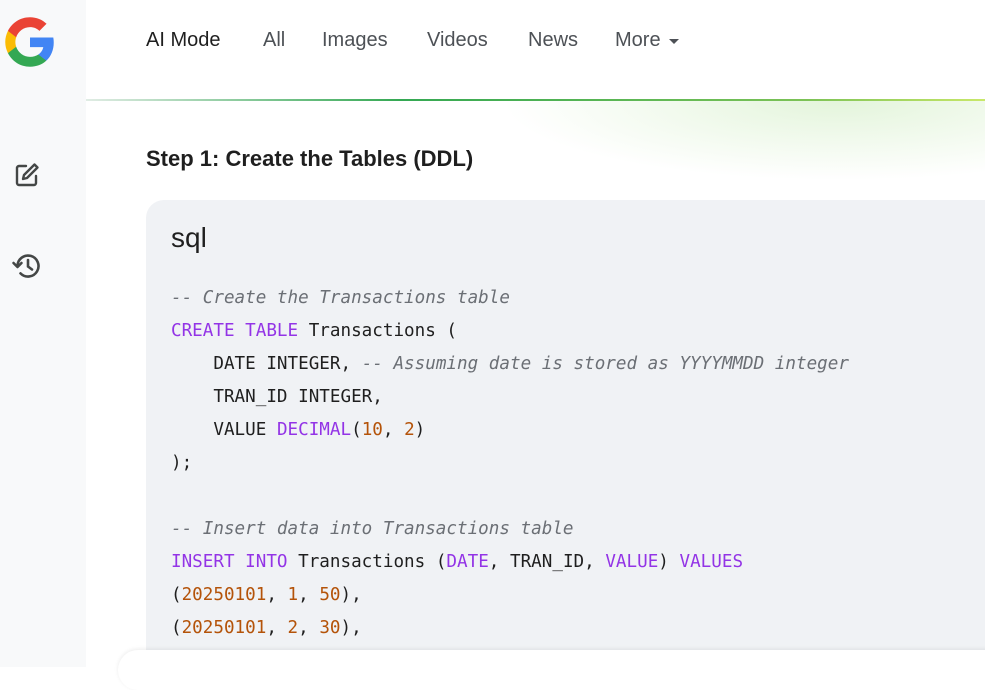 Image resolution: width=985 pixels, height=690 pixels. Describe the element at coordinates (638, 40) in the screenshot. I see `tab-more-label: More` at that location.